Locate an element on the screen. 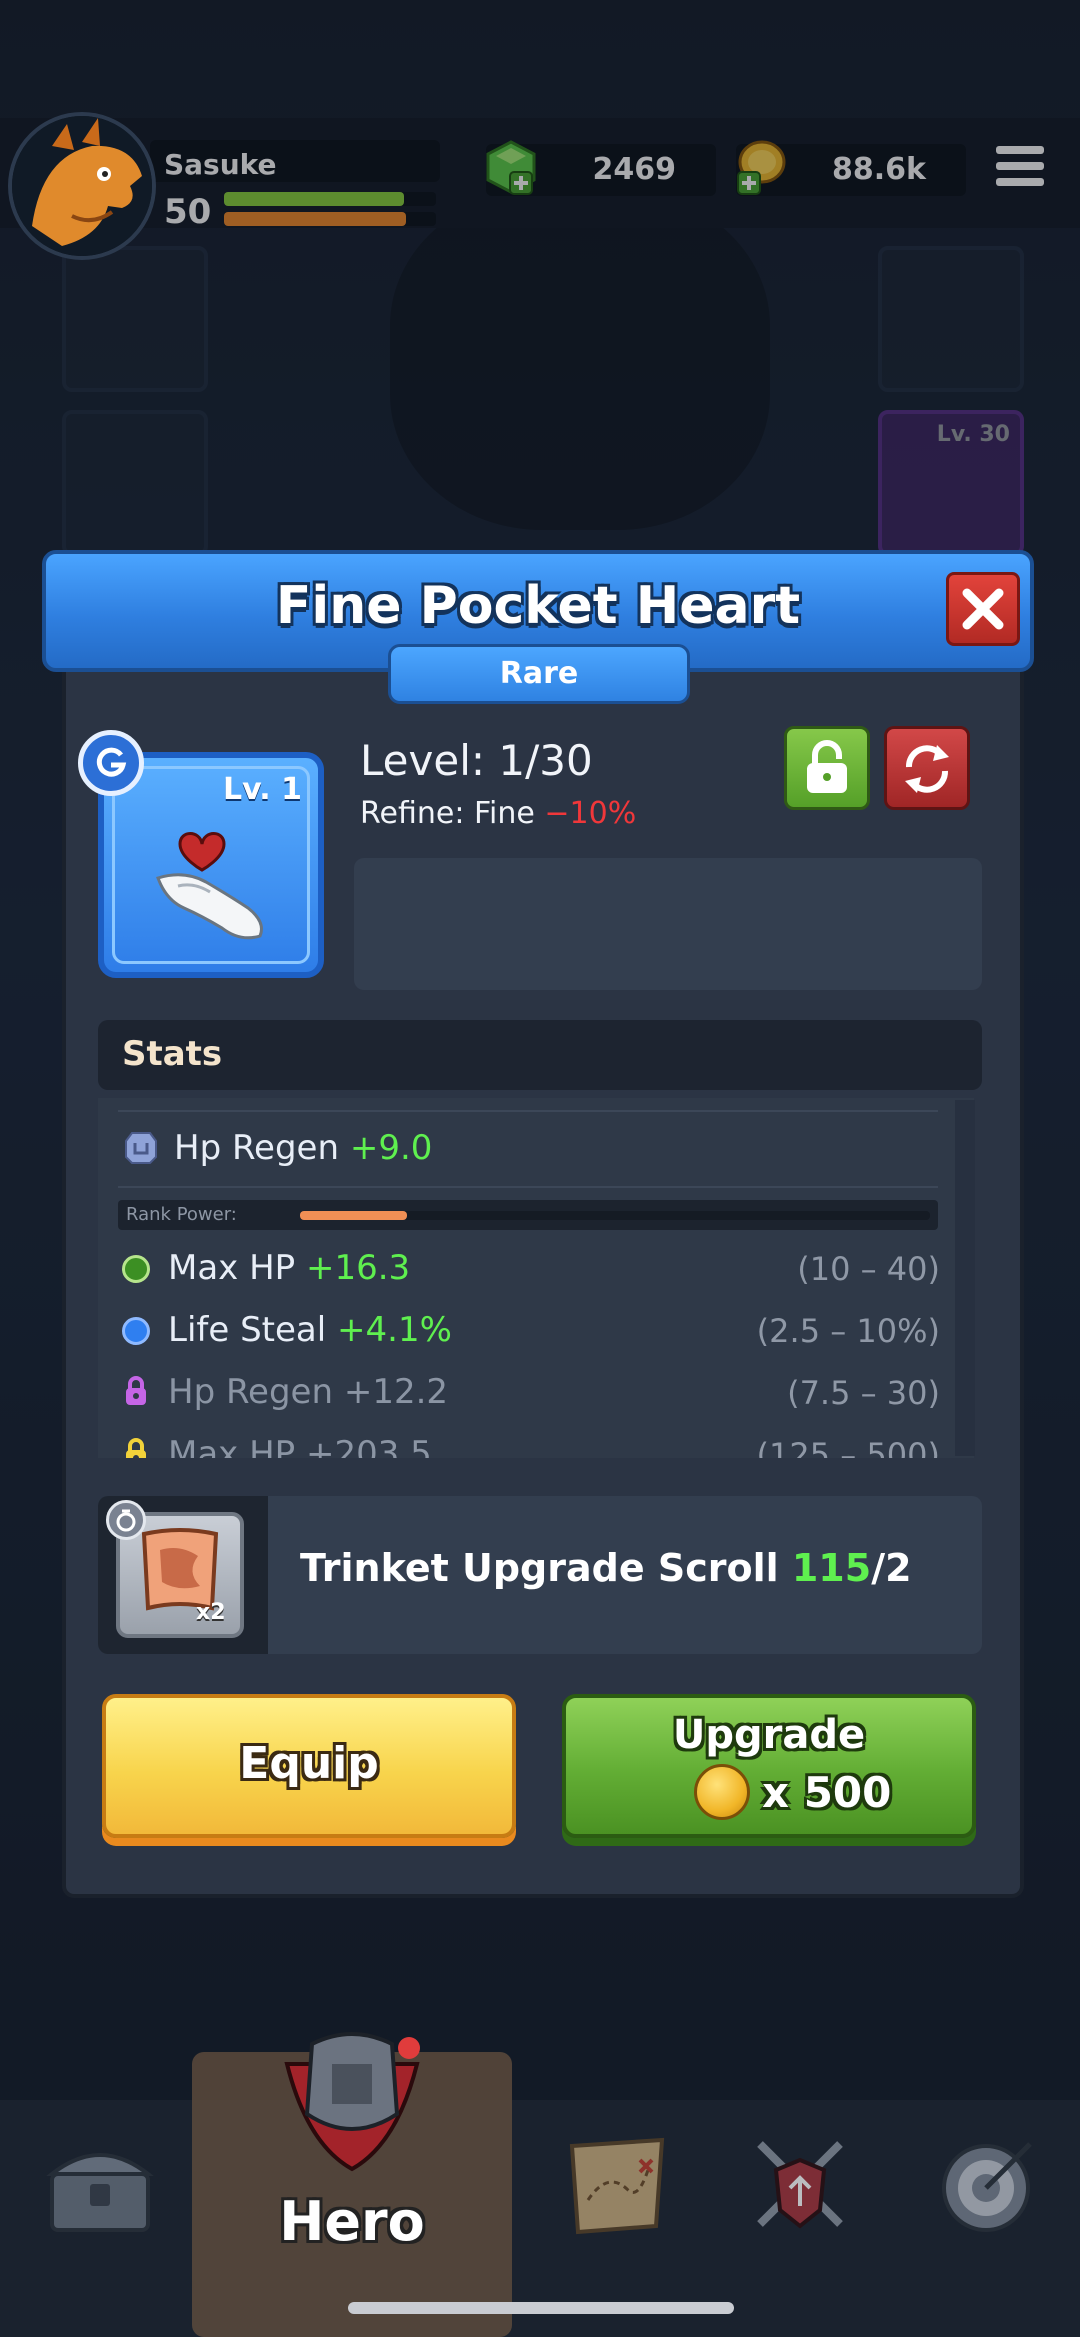  armor-hero-icon is located at coordinates (352, 2102).